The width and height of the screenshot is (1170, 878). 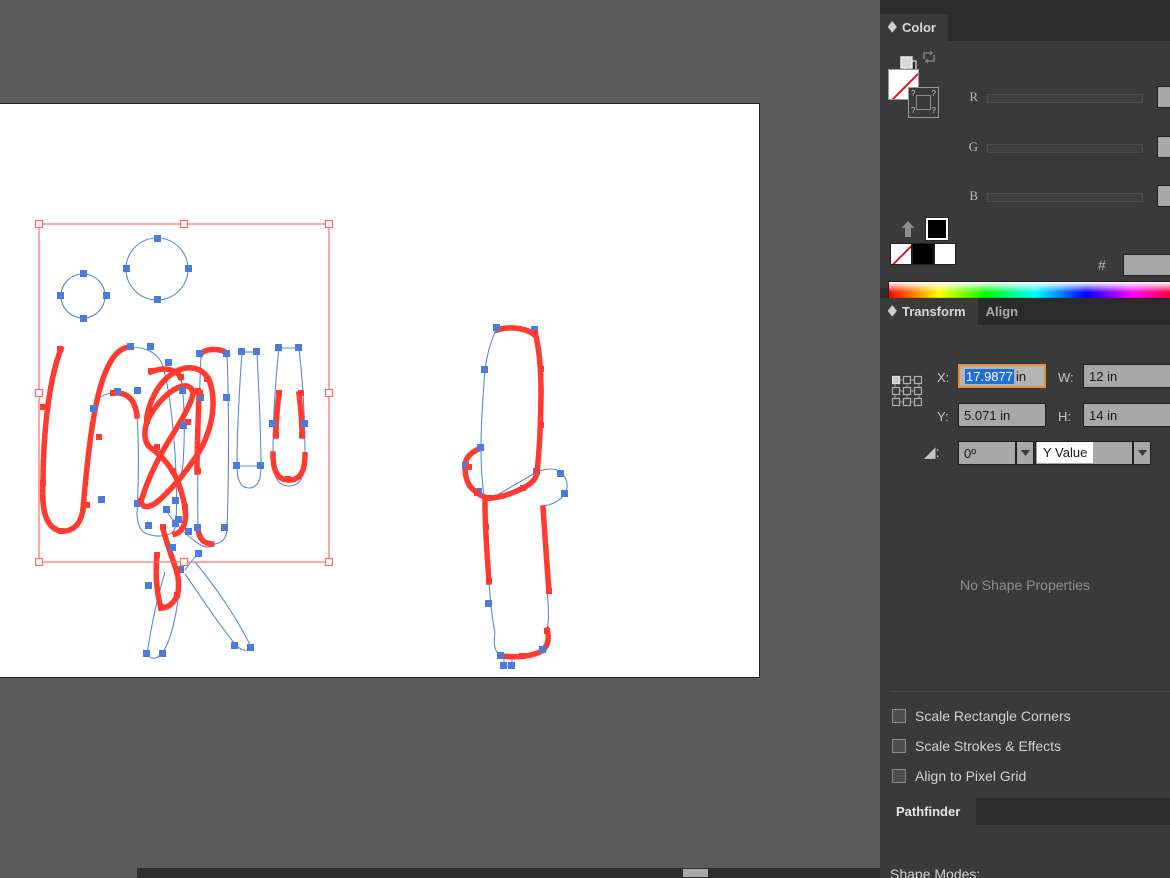 What do you see at coordinates (988, 746) in the screenshot?
I see `checkbox-label: Scale Strokes & Effects` at bounding box center [988, 746].